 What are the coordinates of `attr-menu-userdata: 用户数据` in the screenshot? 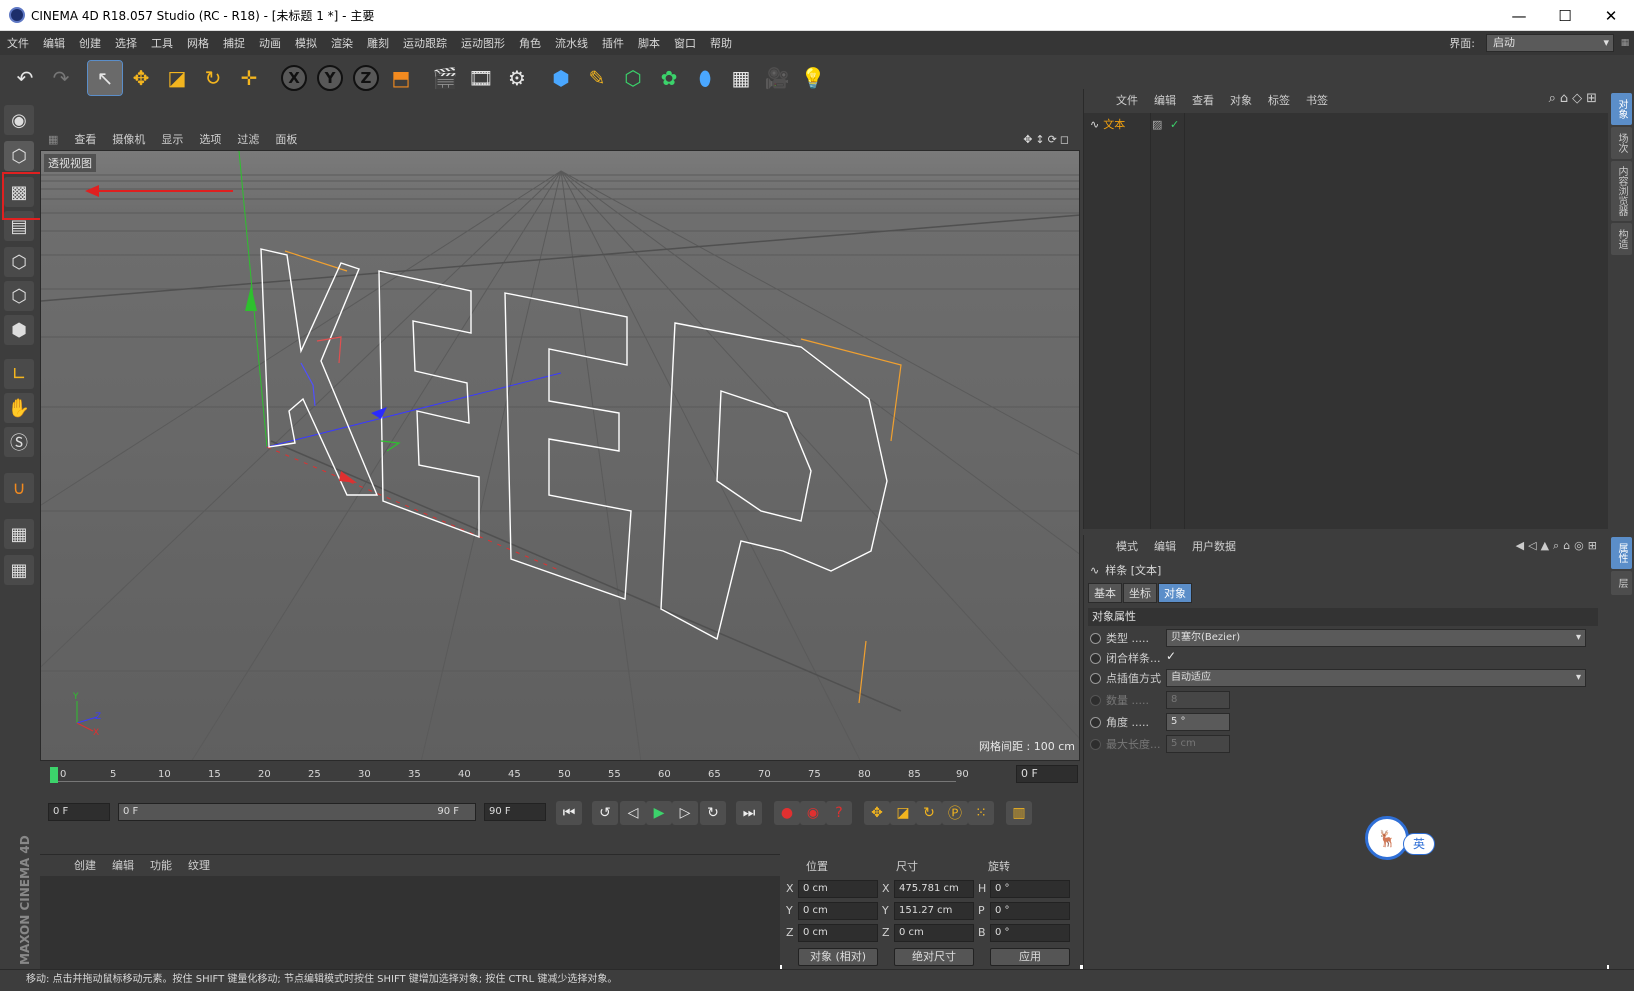 It's located at (1214, 546).